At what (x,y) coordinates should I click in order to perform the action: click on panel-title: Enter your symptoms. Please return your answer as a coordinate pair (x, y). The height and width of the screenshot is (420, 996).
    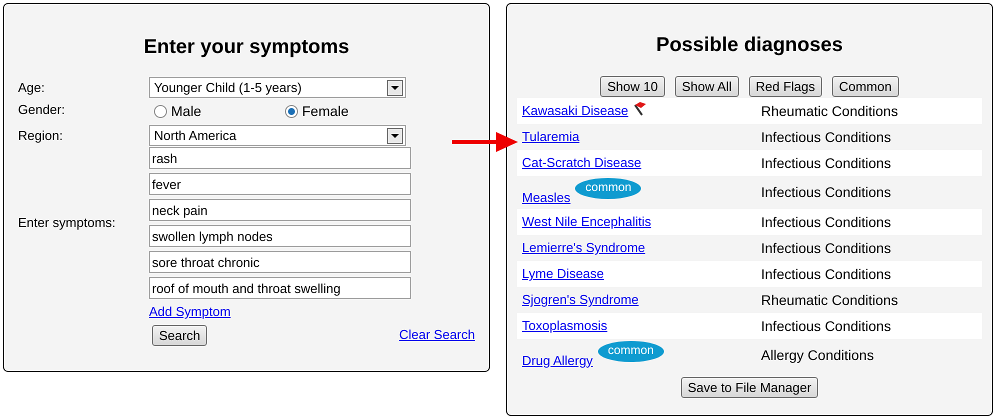
    Looking at the image, I should click on (246, 47).